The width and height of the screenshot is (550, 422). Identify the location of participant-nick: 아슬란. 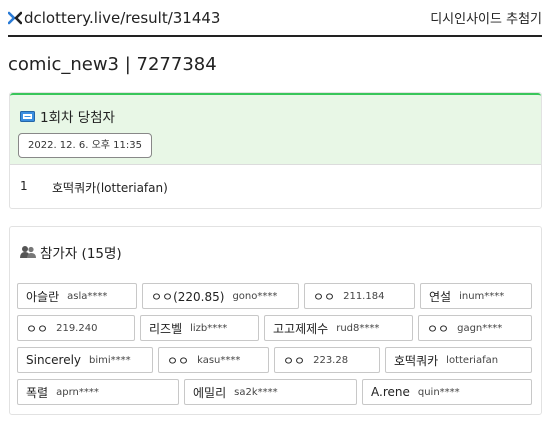
(43, 296).